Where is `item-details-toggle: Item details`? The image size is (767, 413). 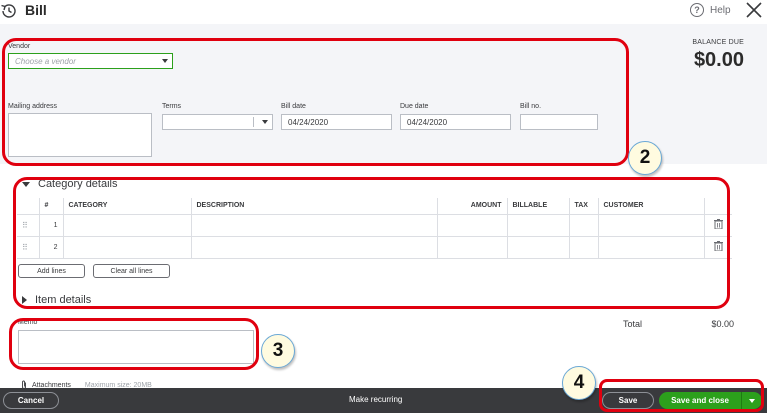 item-details-toggle: Item details is located at coordinates (56, 300).